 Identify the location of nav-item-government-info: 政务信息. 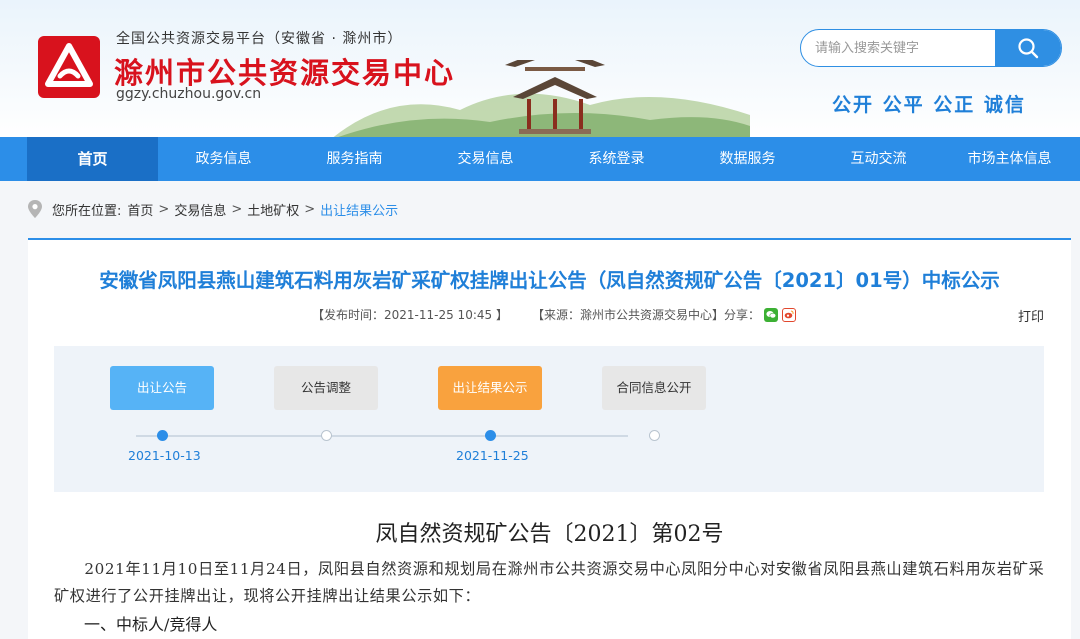
(223, 159).